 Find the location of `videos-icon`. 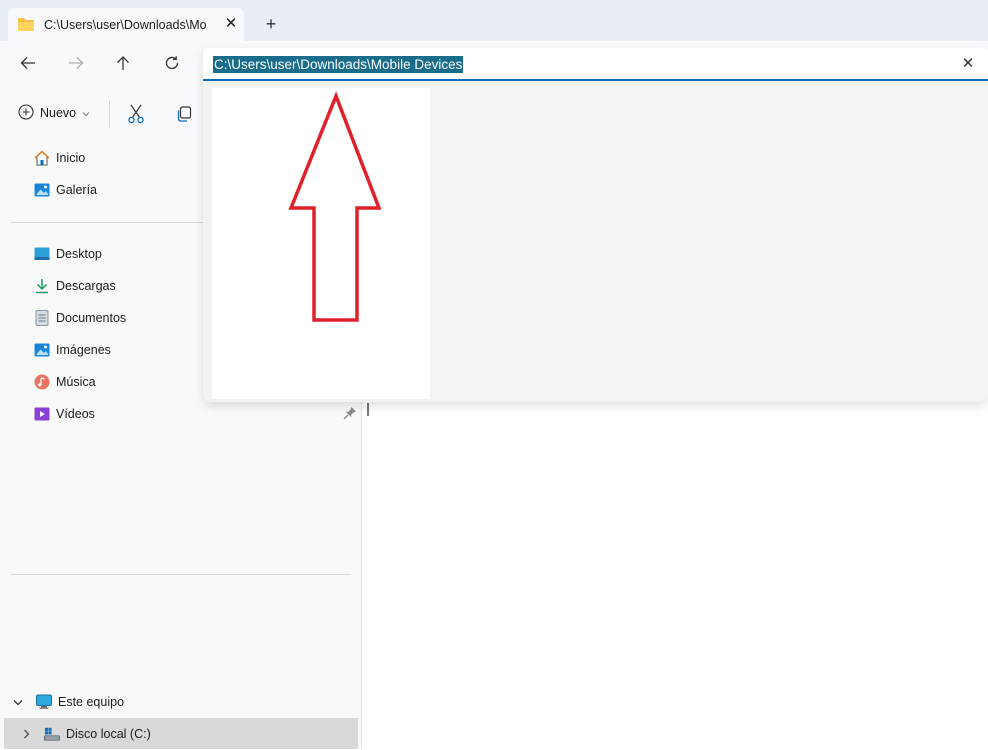

videos-icon is located at coordinates (42, 414).